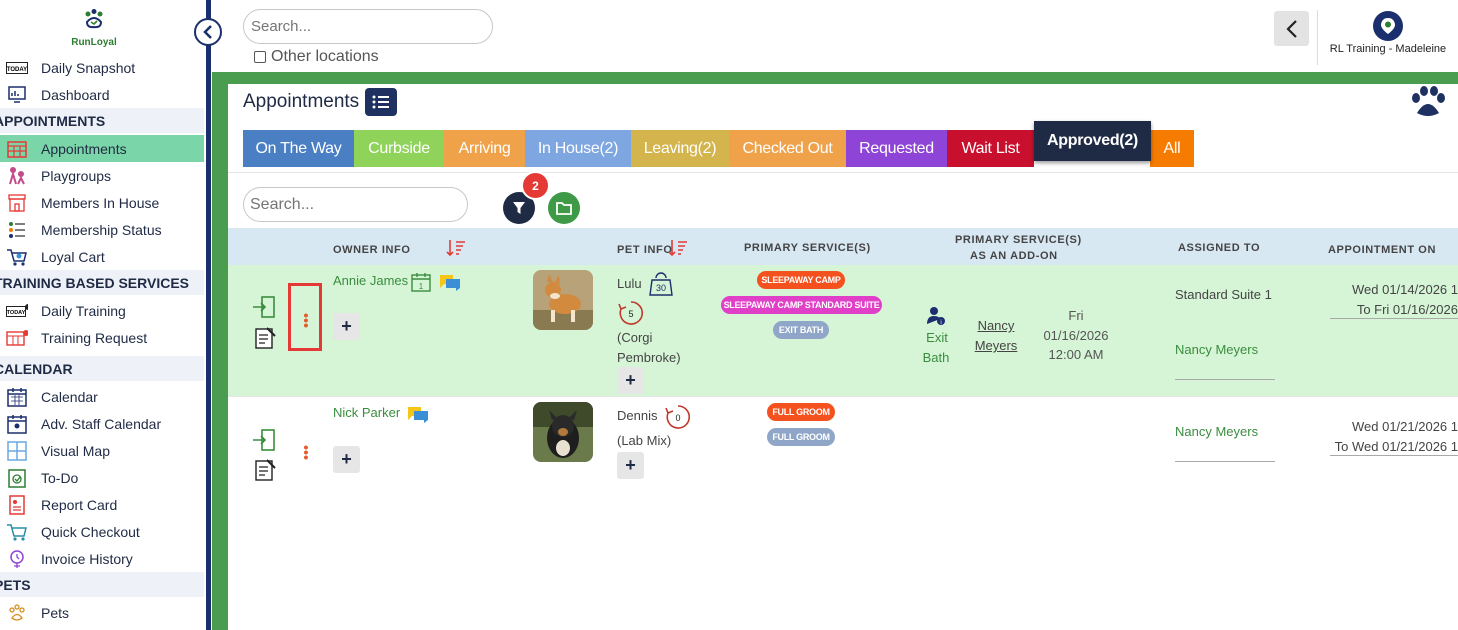 The height and width of the screenshot is (630, 1458). Describe the element at coordinates (996, 325) in the screenshot. I see `addon-staff-link: Nancy` at that location.